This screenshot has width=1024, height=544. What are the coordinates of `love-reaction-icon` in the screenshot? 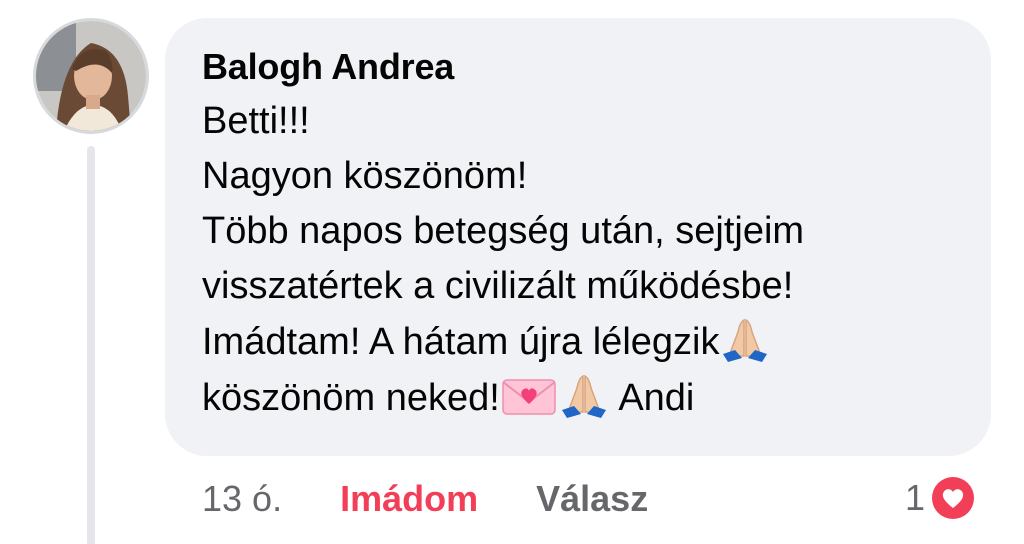 It's located at (953, 498).